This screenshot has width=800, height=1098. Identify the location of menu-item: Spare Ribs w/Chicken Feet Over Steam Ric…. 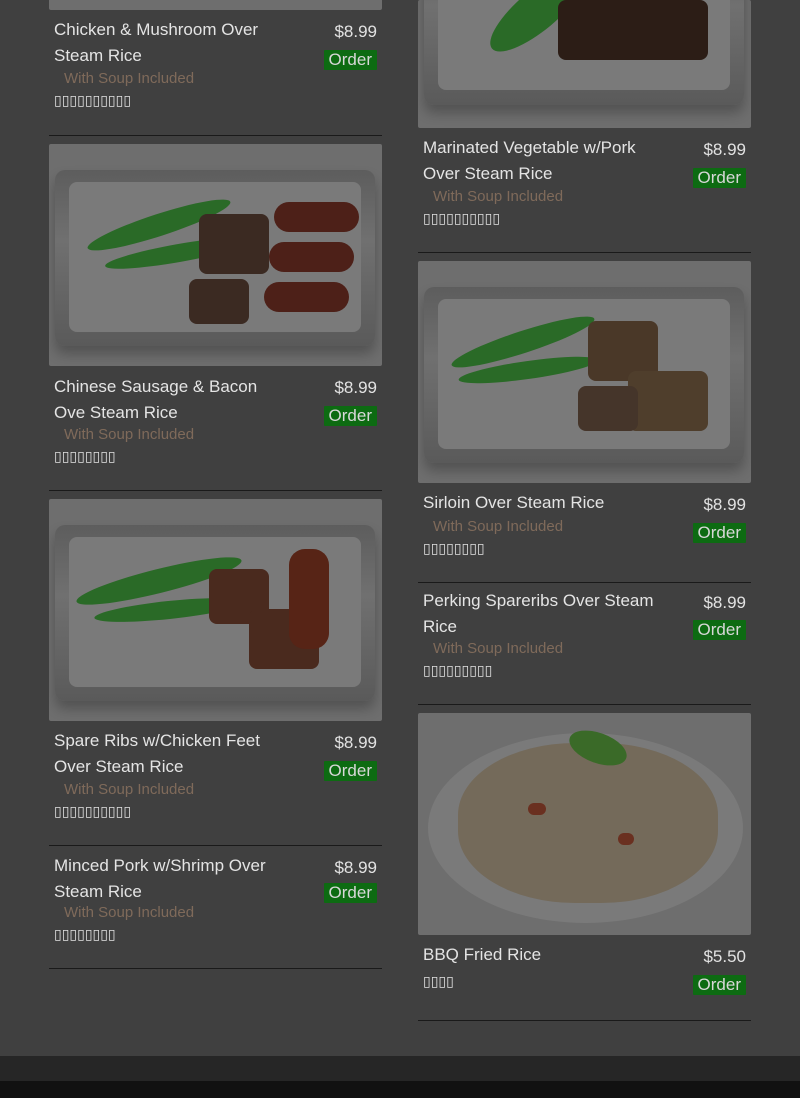
(215, 783).